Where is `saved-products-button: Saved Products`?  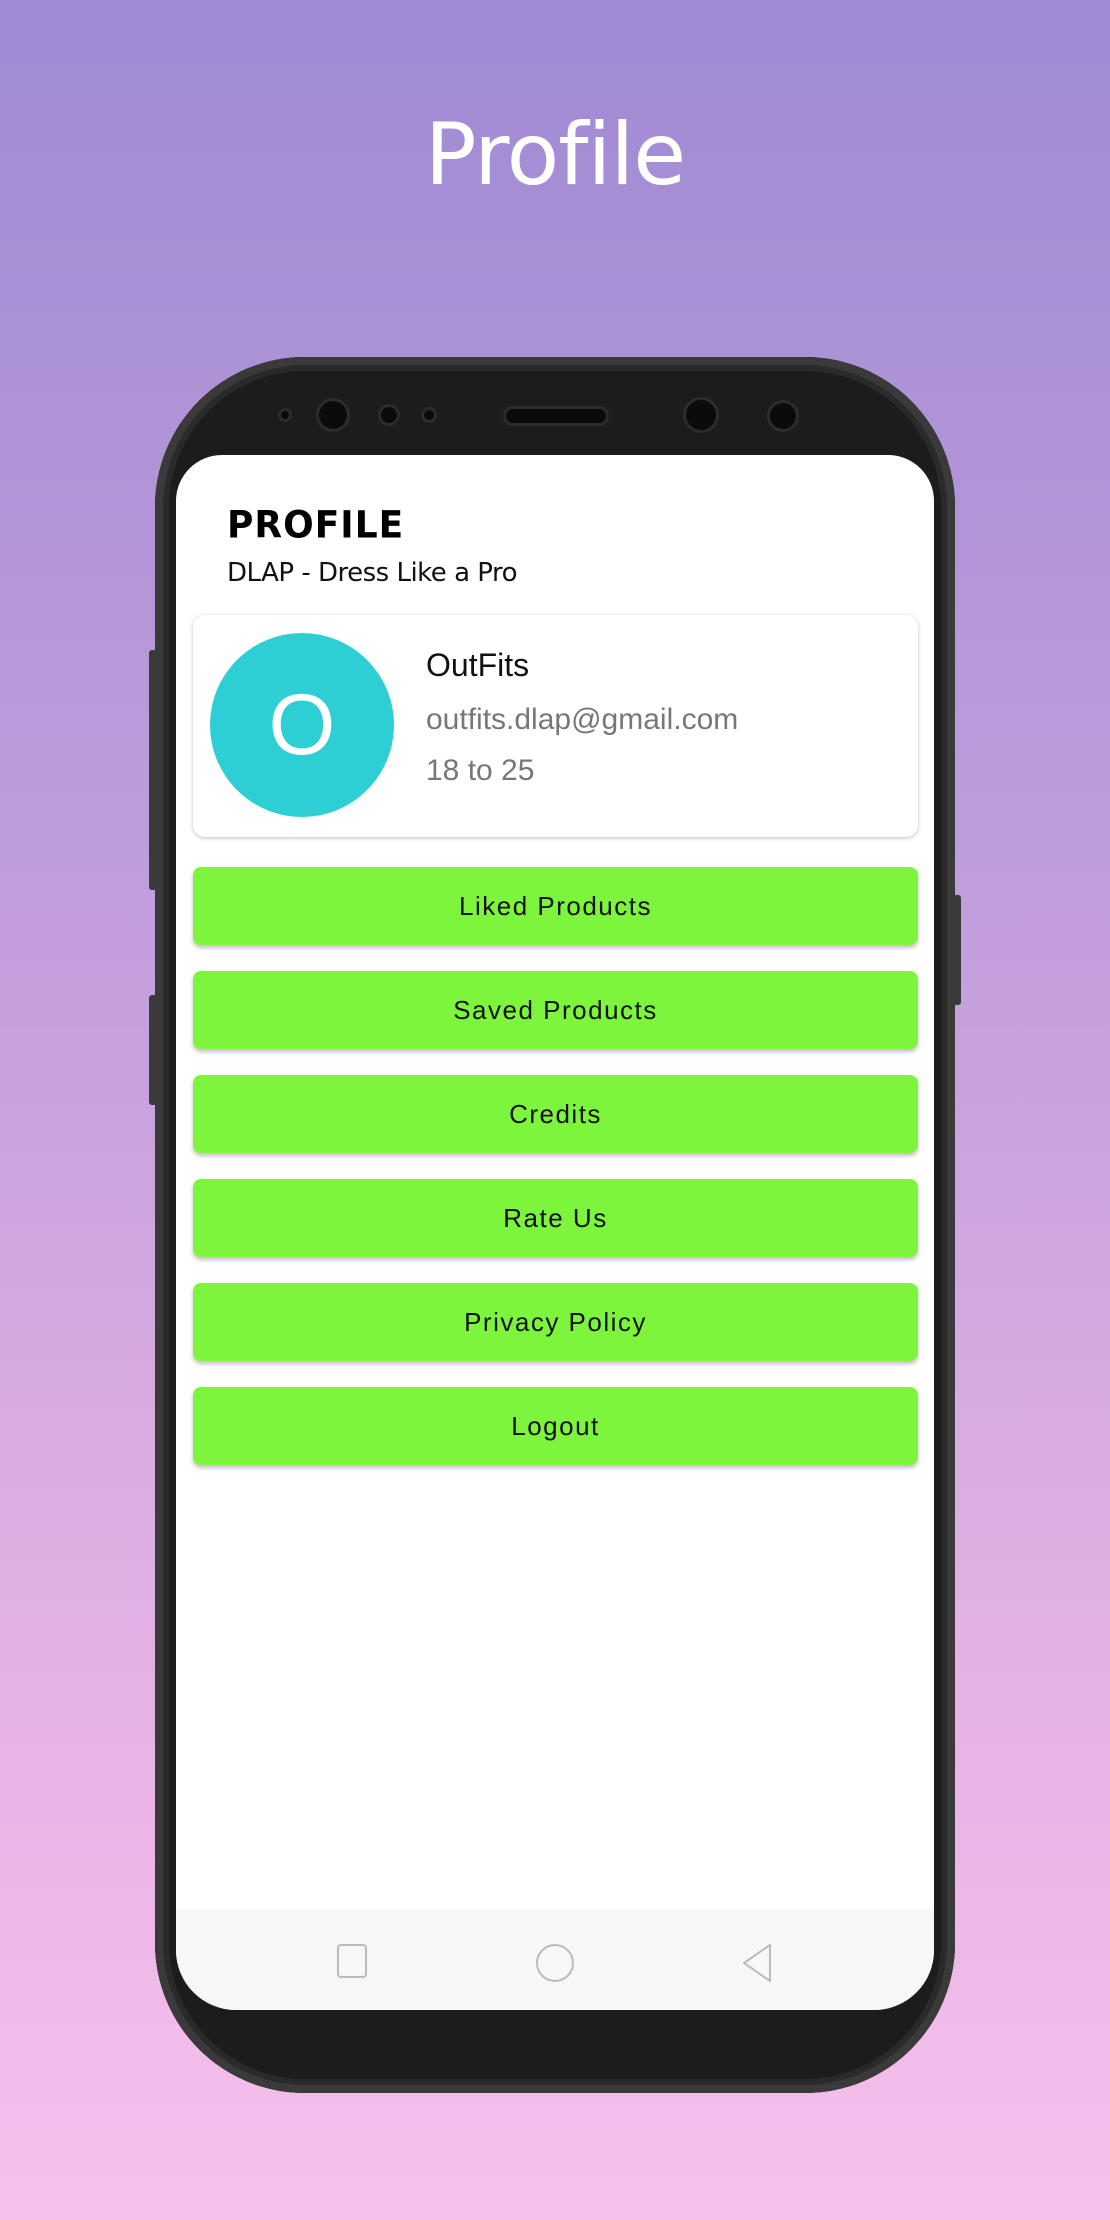
saved-products-button: Saved Products is located at coordinates (555, 1010).